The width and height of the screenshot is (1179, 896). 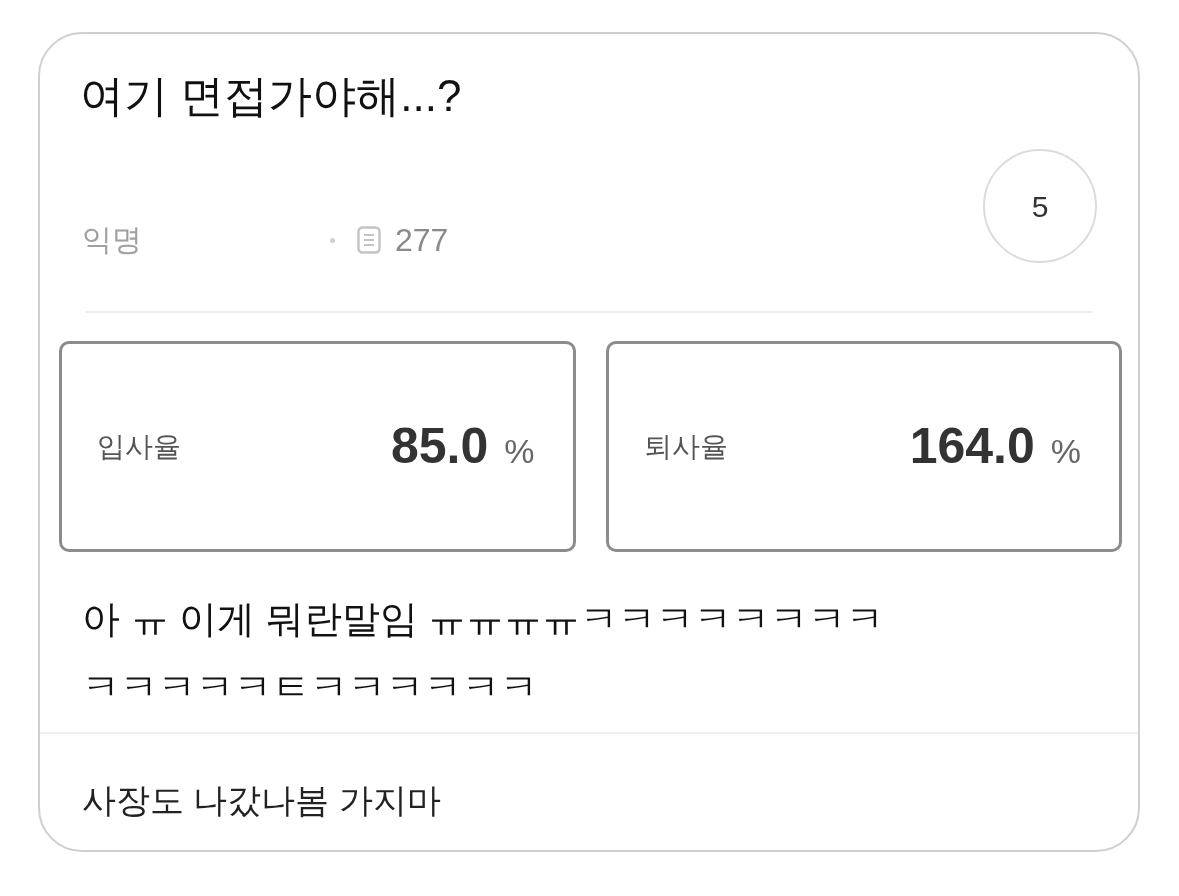 I want to click on post-body-line: ㅋㅋㅋㅋㅋㅌㅋㅋㅋㅋㅋㅋ, so click(x=310, y=687).